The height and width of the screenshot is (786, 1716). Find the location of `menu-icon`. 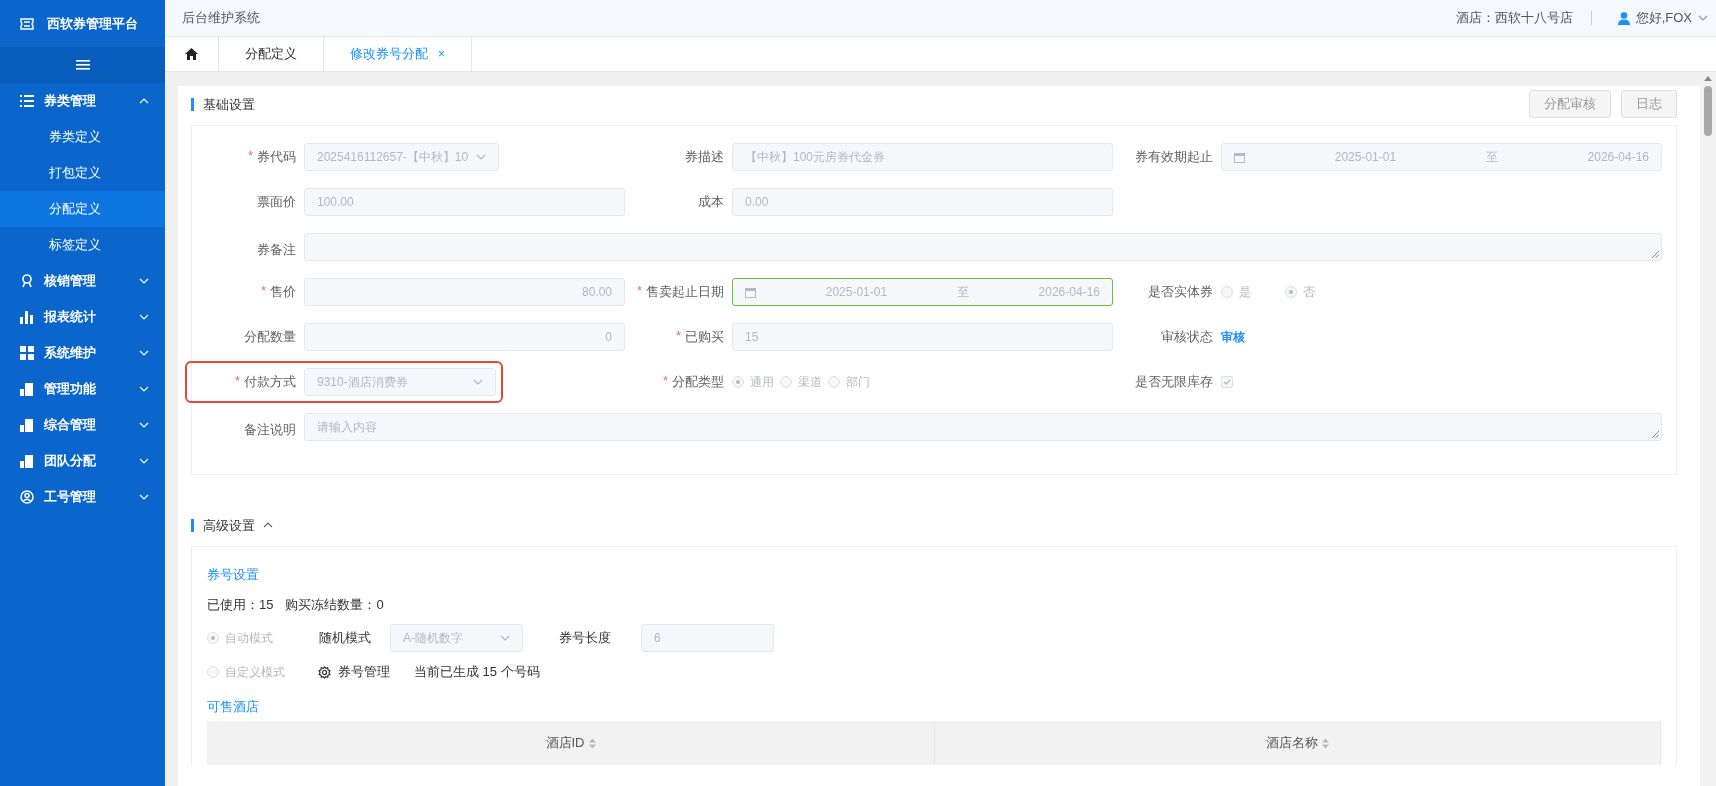

menu-icon is located at coordinates (82, 65).